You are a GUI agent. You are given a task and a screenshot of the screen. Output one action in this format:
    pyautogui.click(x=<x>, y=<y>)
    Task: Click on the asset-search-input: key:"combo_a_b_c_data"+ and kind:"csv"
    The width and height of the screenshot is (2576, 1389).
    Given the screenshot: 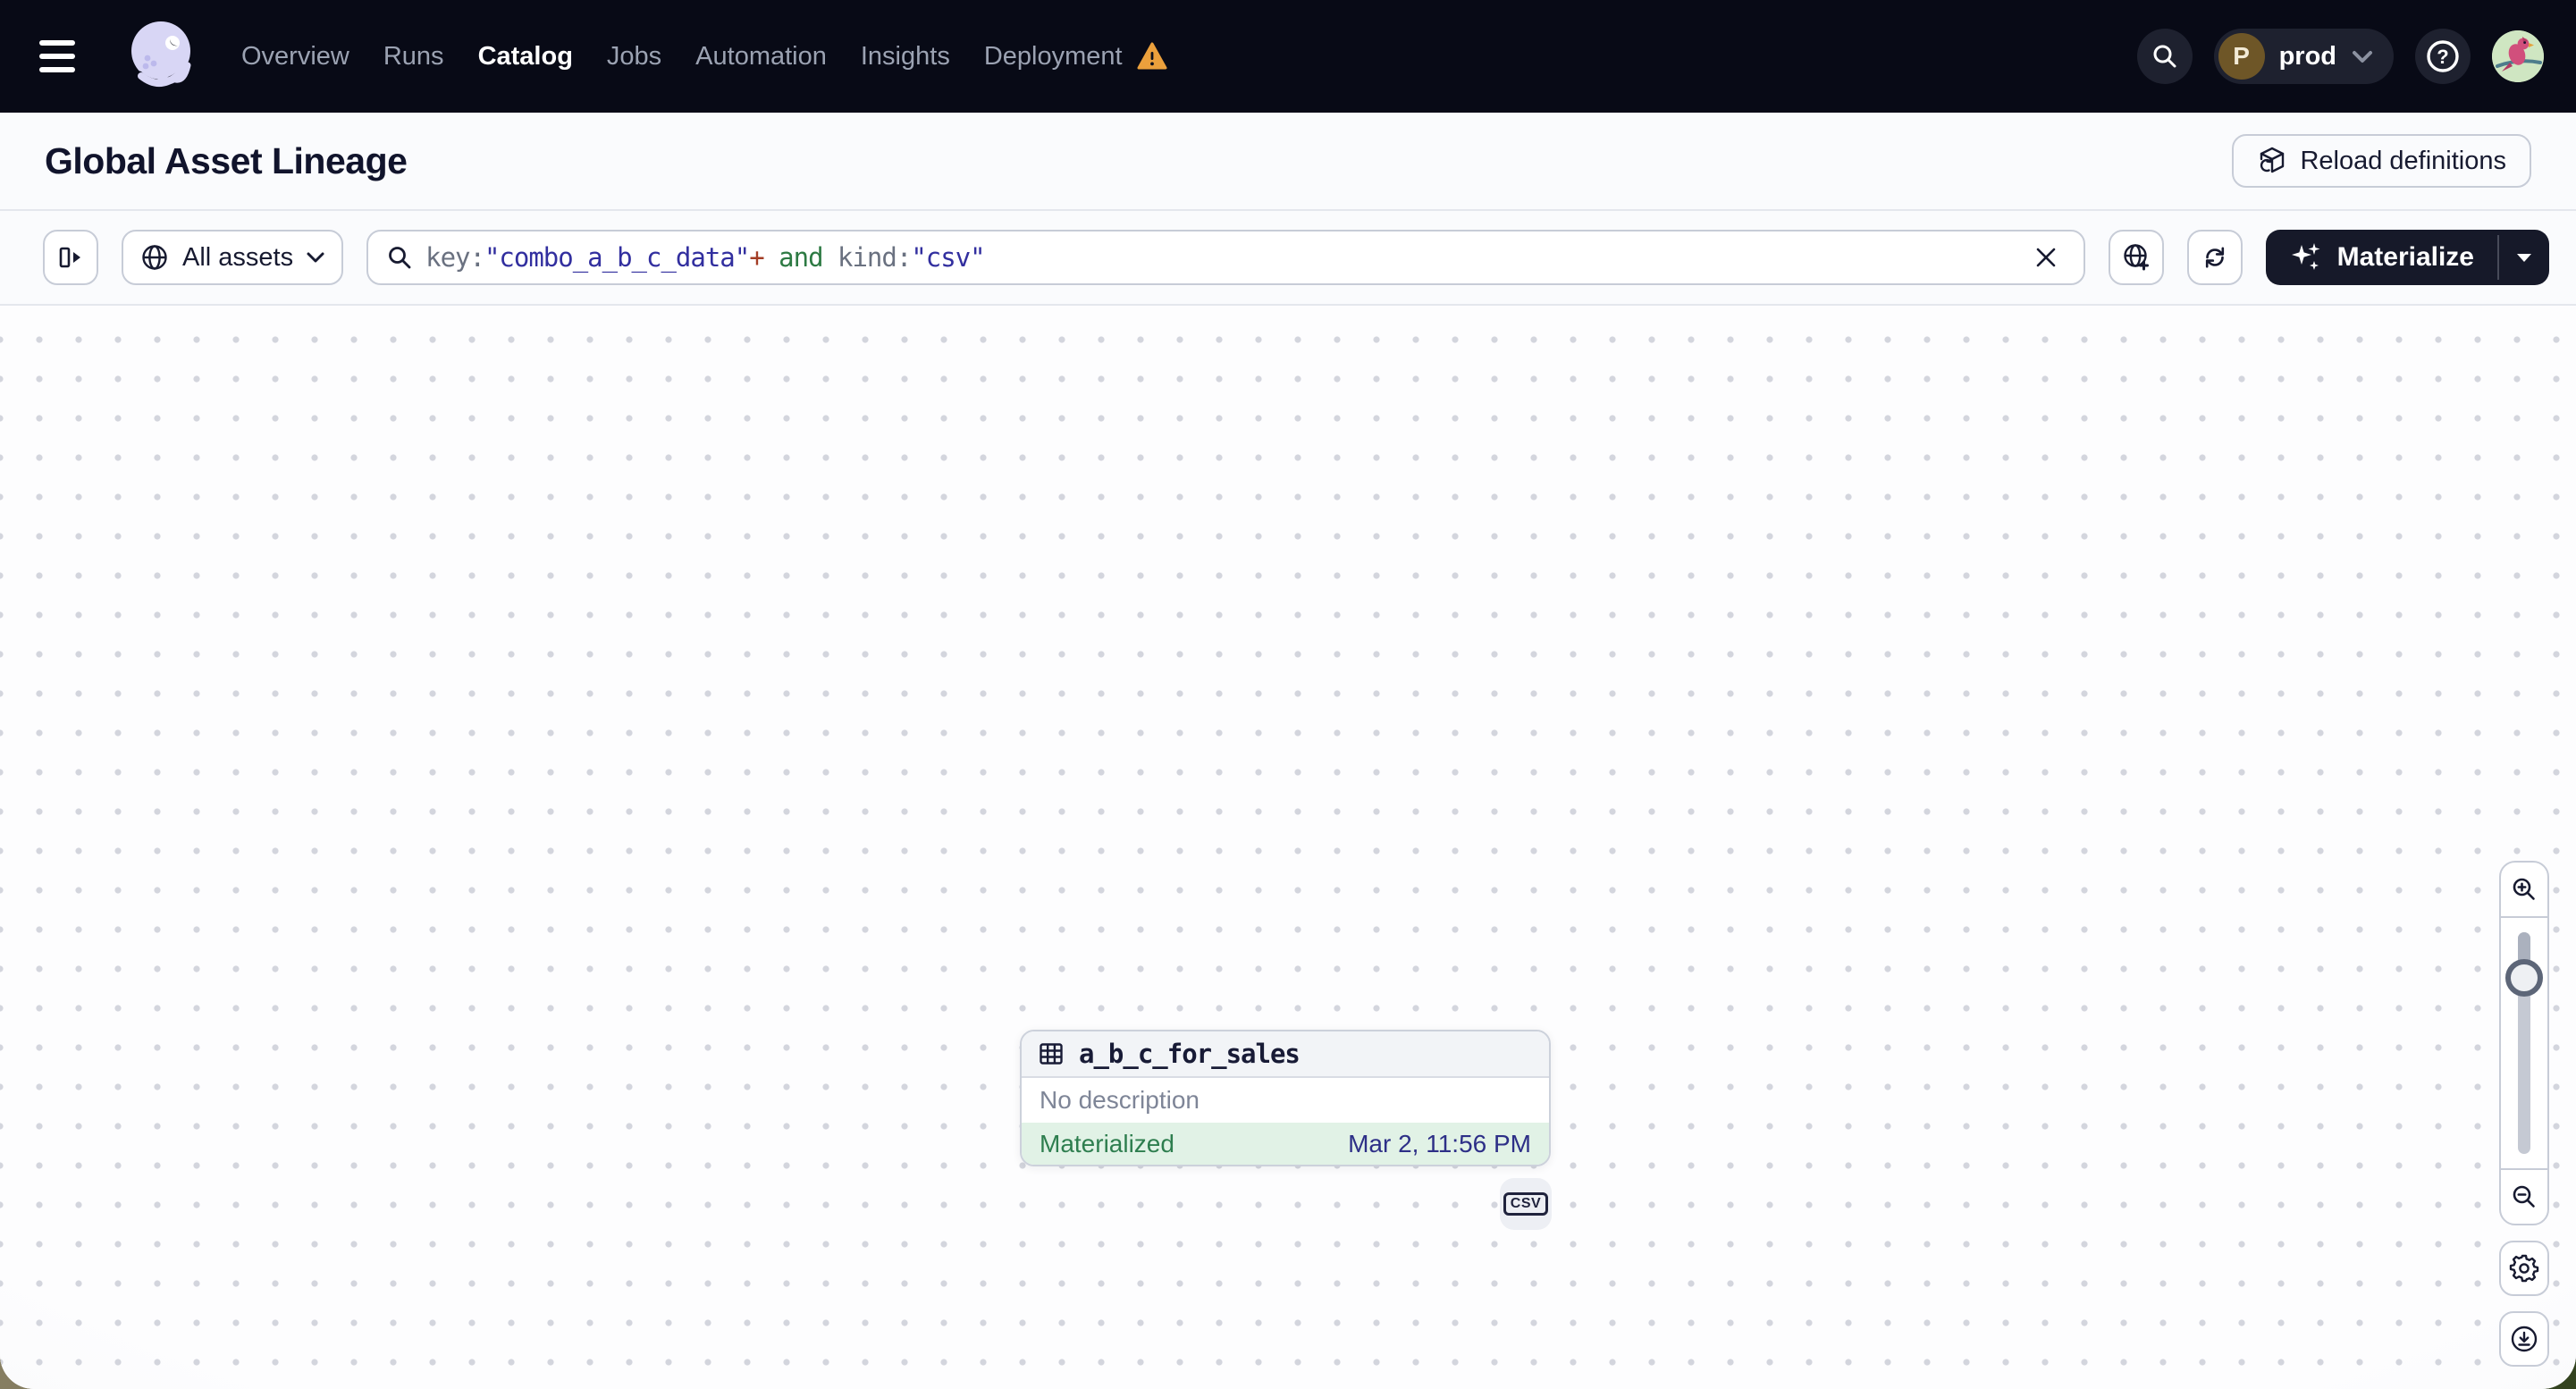 What is the action you would take?
    pyautogui.click(x=1226, y=257)
    